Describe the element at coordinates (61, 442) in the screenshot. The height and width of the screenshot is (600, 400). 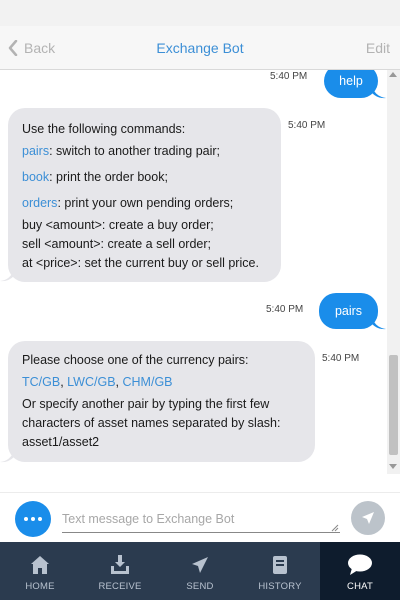
I see `message-text: asset1/asset2` at that location.